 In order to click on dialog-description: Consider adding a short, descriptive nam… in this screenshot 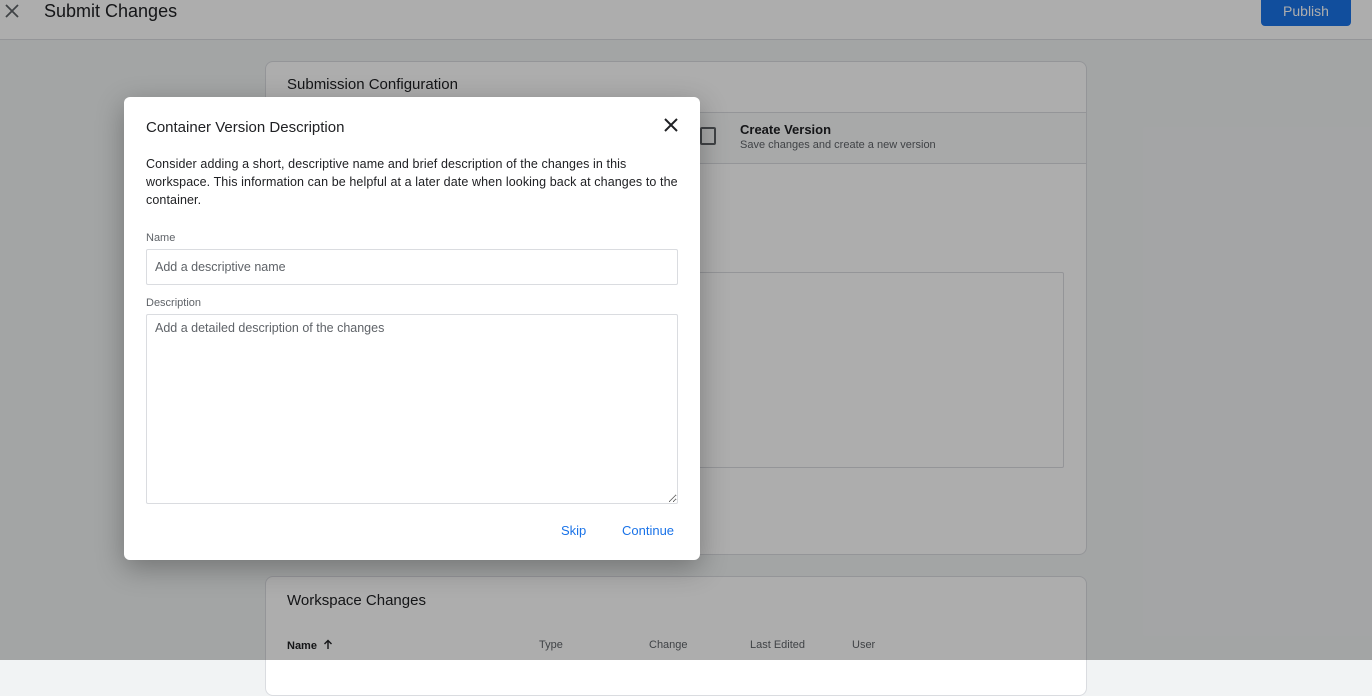, I will do `click(412, 182)`.